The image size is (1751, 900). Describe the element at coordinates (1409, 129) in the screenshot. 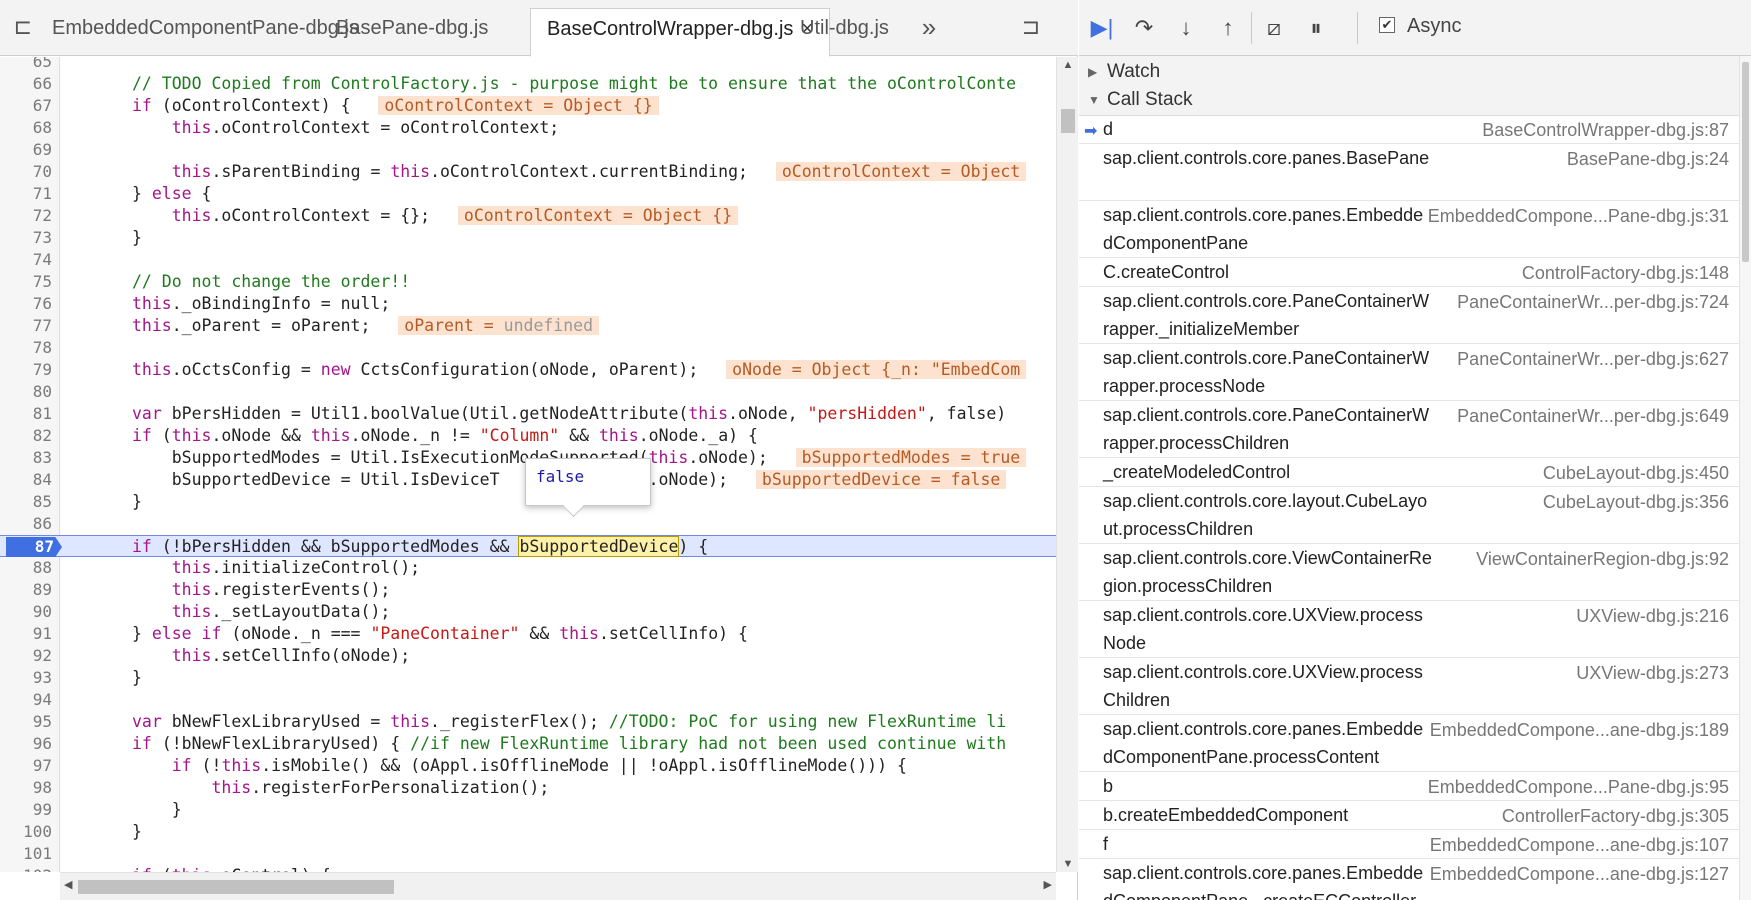

I see `call-frame: ➡ d BaseControlWrapper-dbg.js:87` at that location.